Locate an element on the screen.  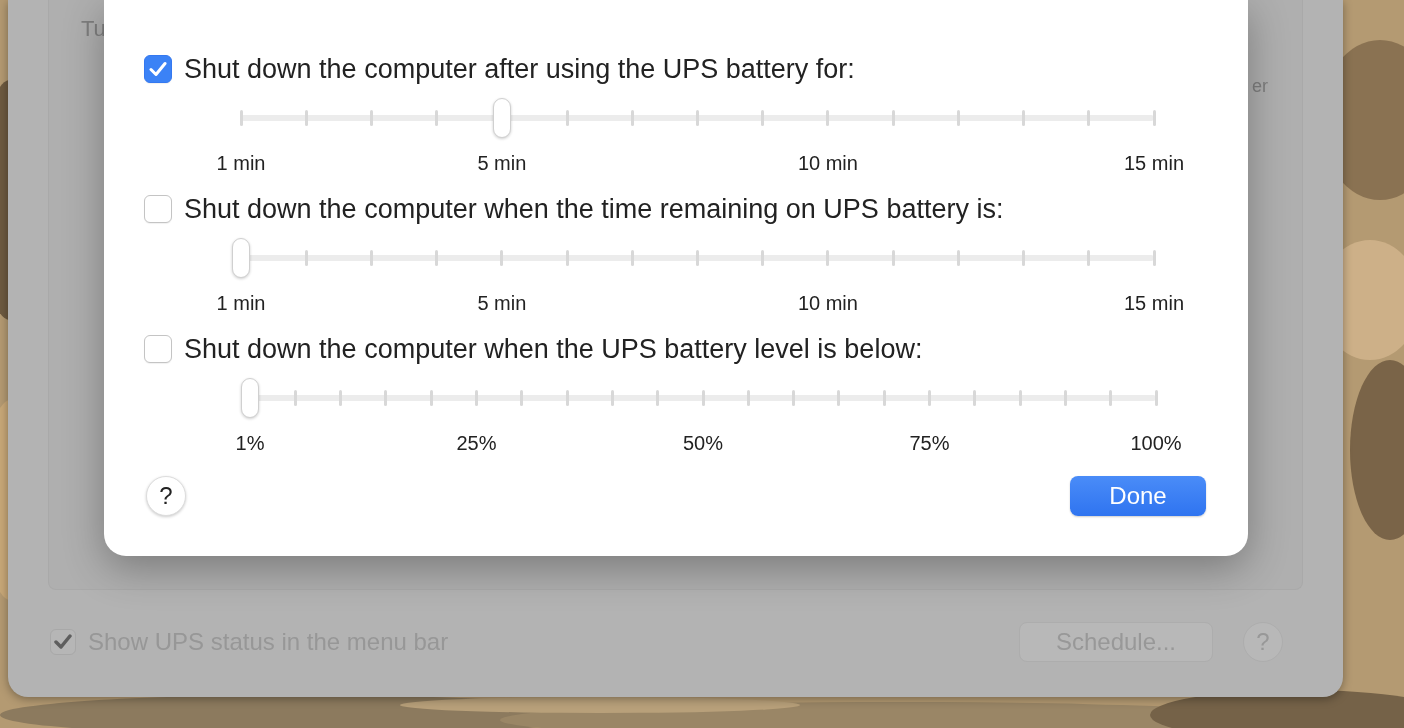
scale-label: 100% is located at coordinates (1156, 443).